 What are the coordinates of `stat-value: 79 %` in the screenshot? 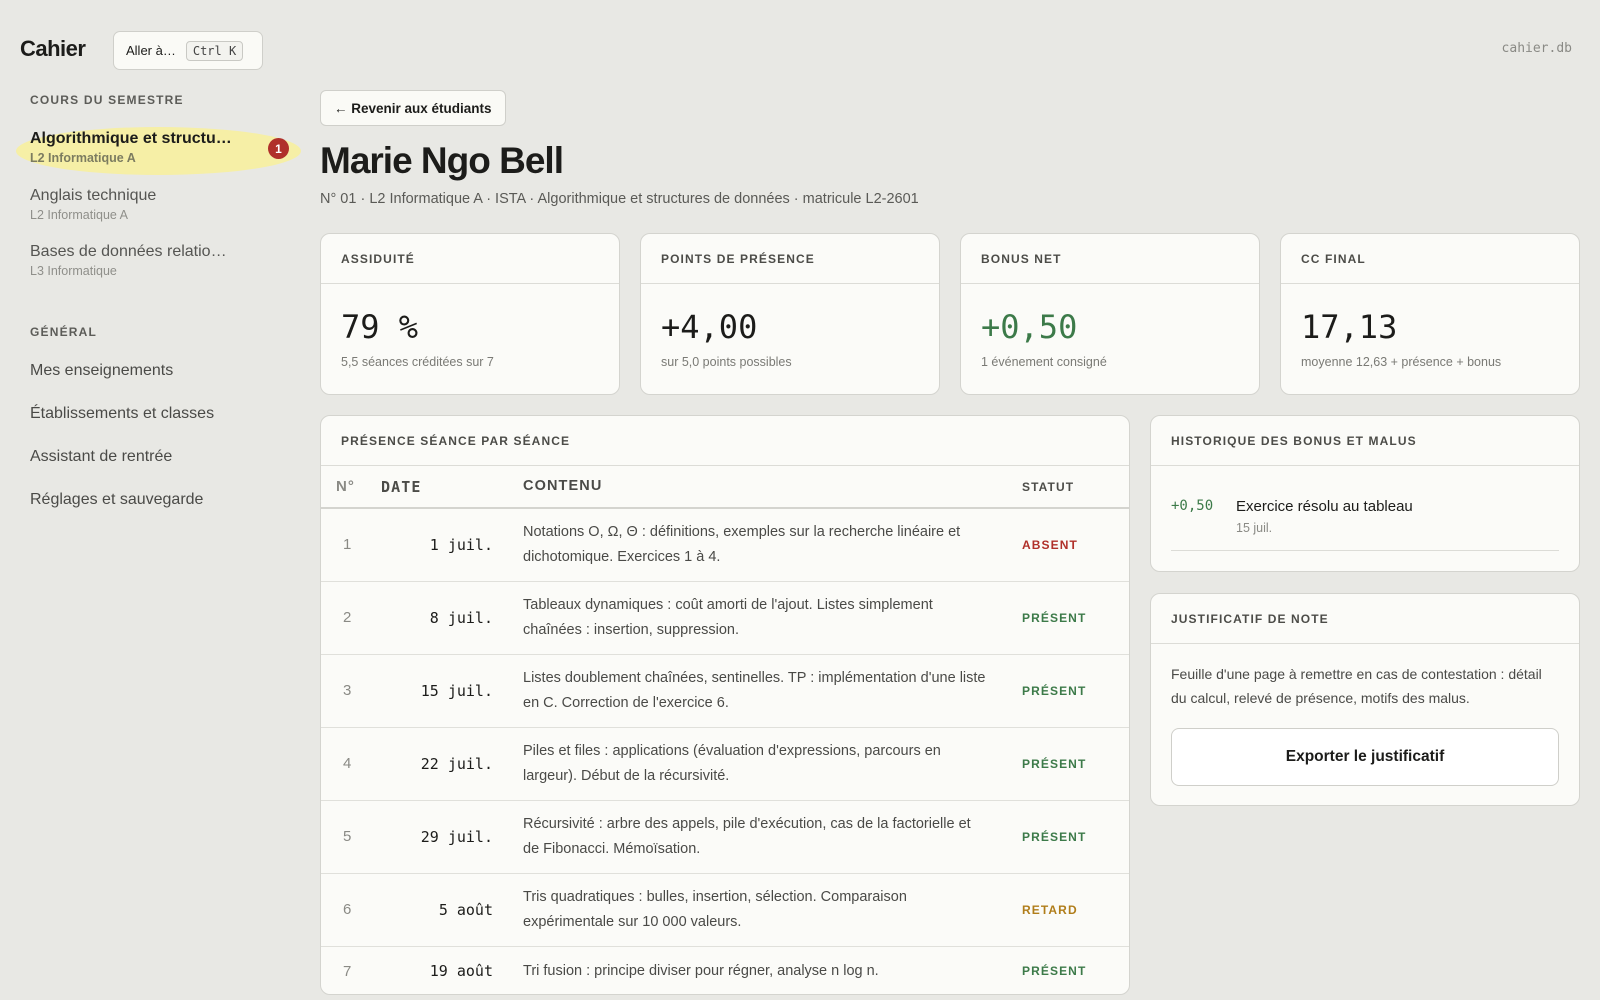 It's located at (380, 327).